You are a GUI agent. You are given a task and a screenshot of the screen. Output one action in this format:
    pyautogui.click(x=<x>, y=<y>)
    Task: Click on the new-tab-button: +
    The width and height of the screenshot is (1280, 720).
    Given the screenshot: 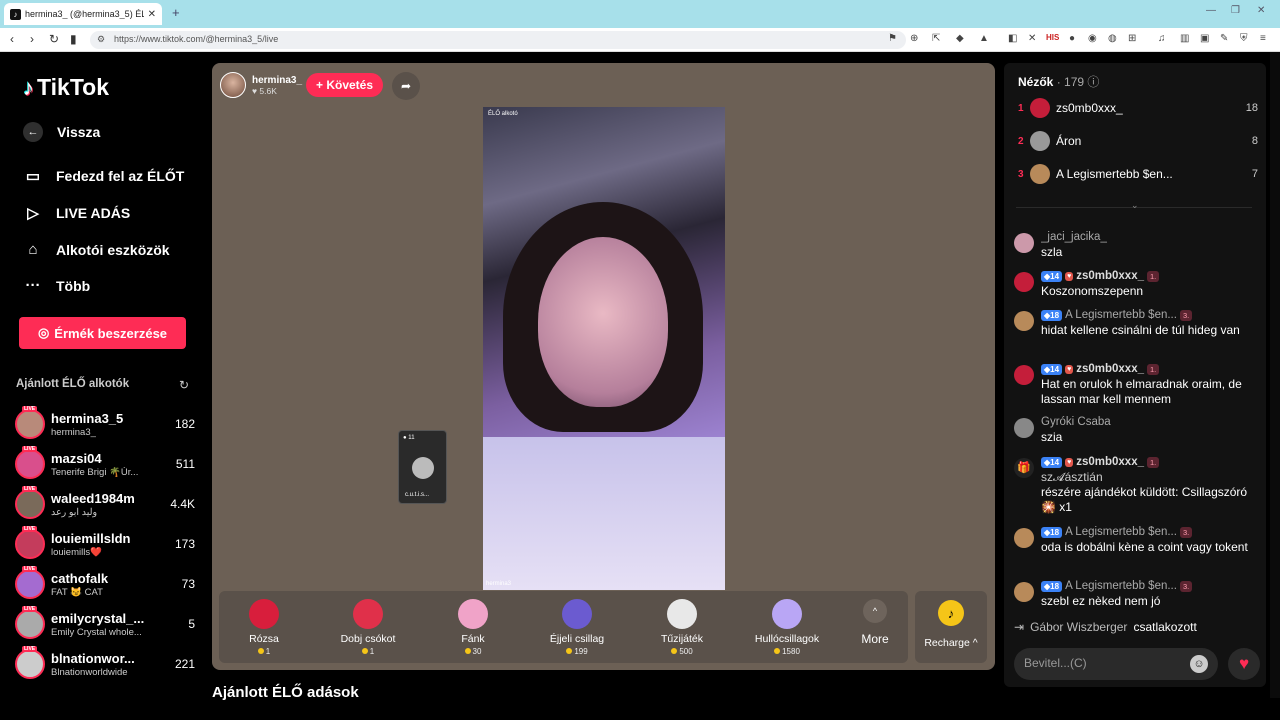 What is the action you would take?
    pyautogui.click(x=176, y=12)
    